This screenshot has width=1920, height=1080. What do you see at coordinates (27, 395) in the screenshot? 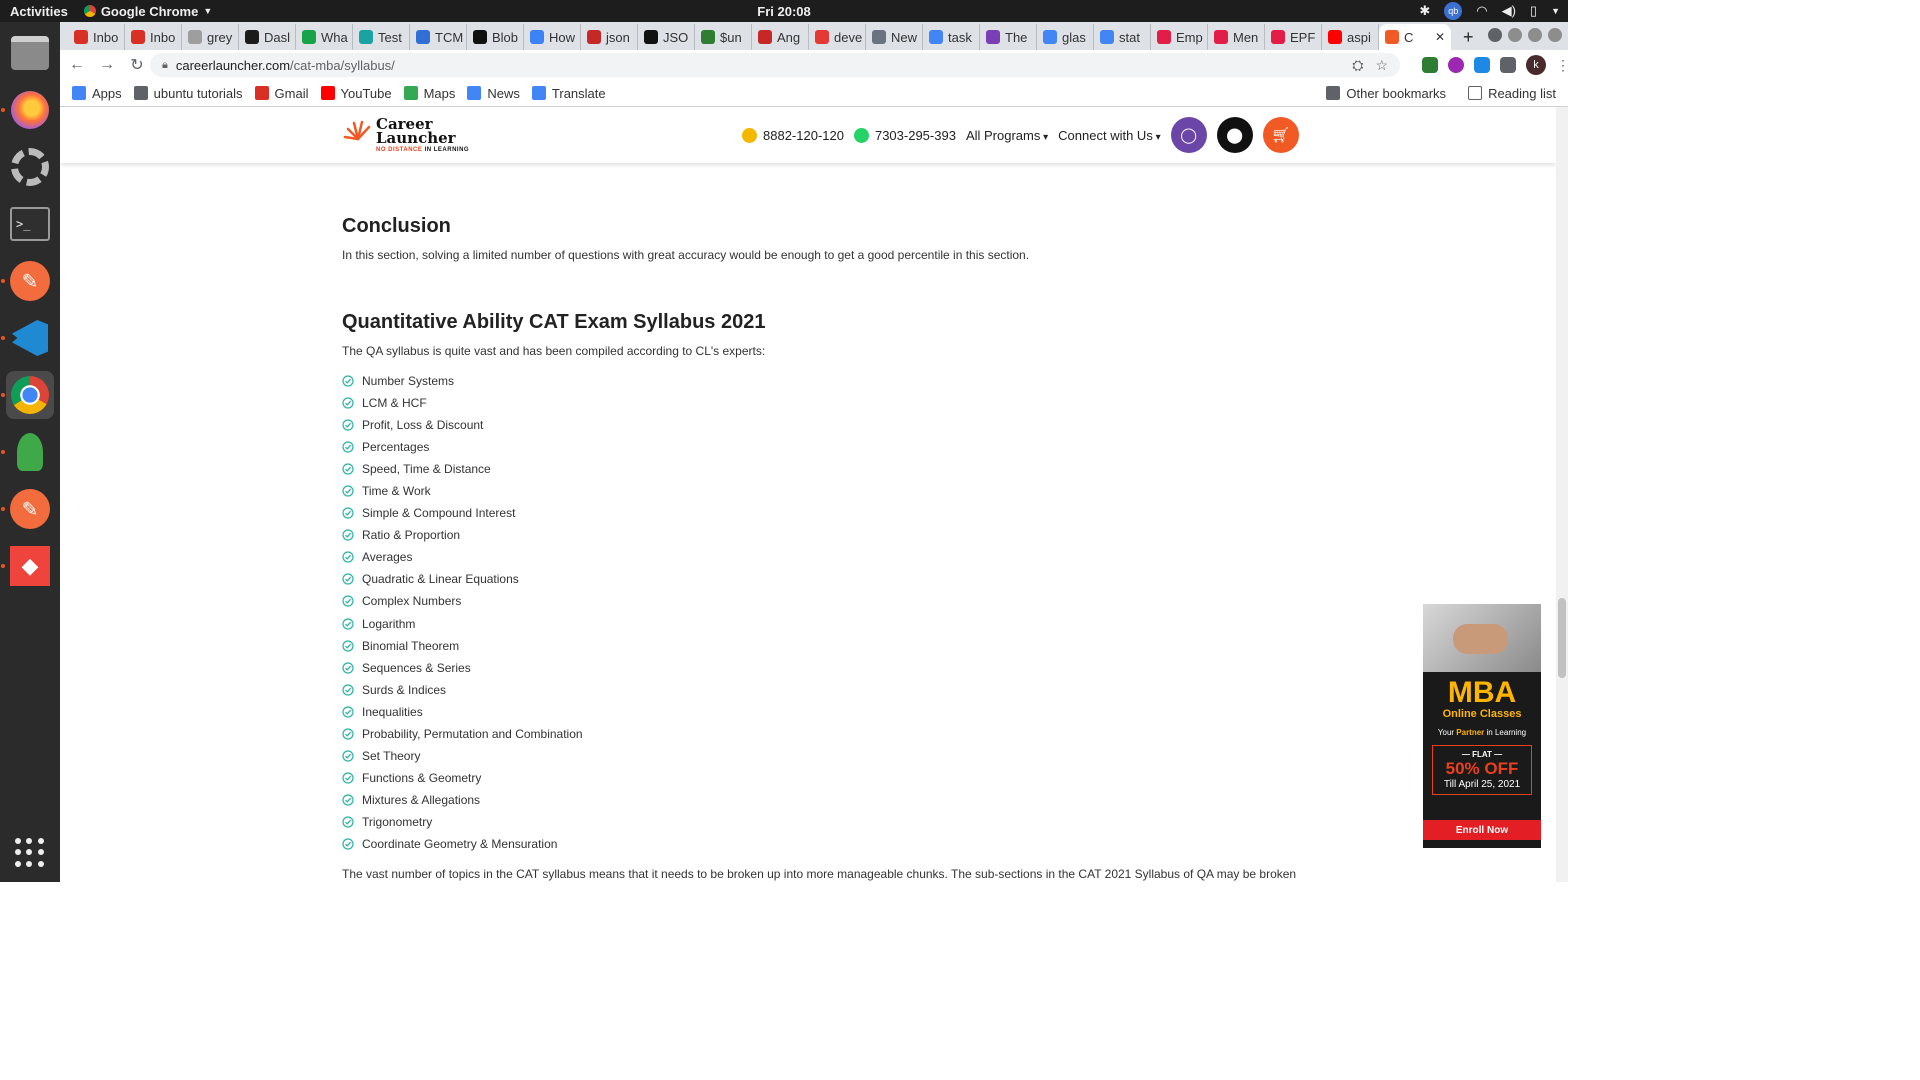
I see `dock-chrome` at bounding box center [27, 395].